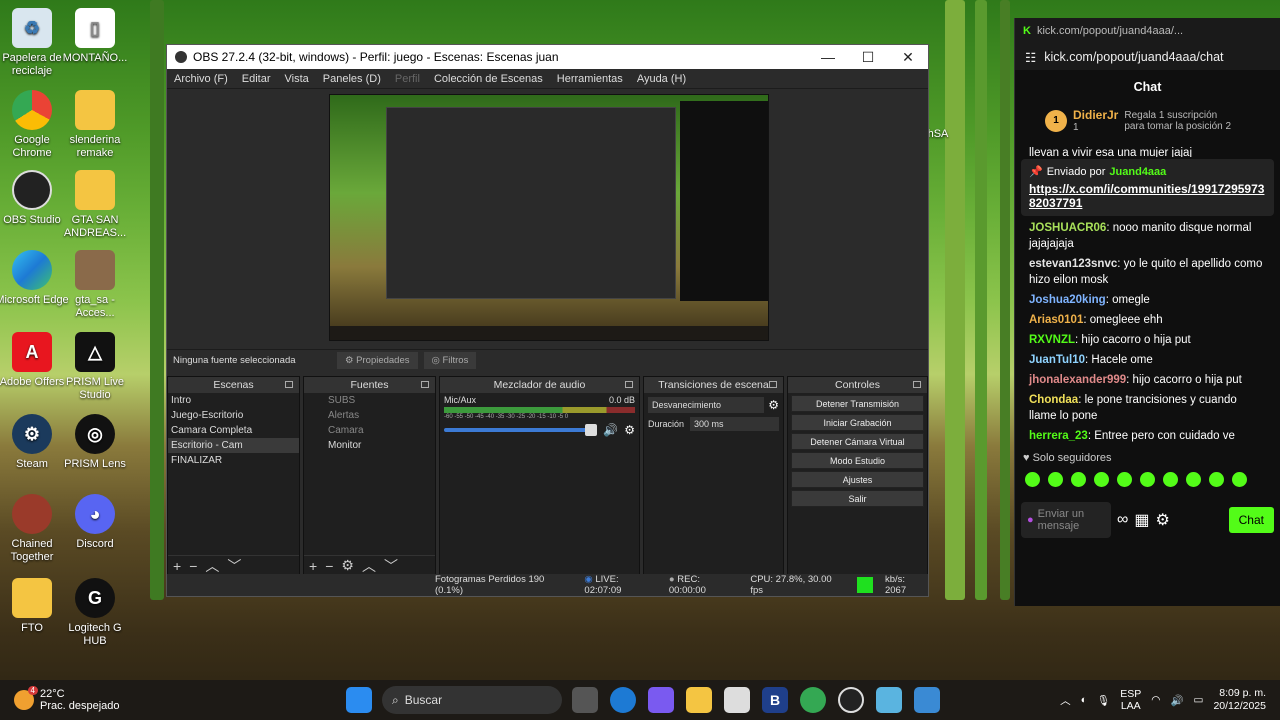  I want to click on volume-icon: 🔊, so click(1176, 700).